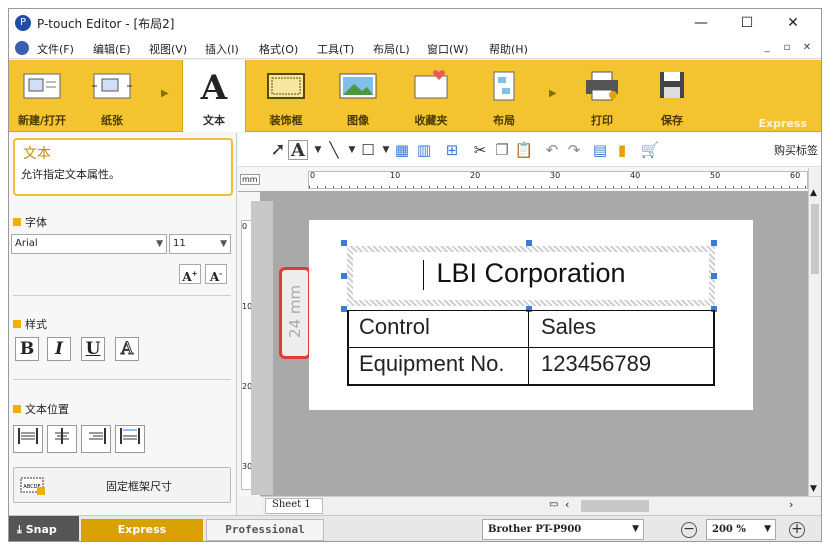  I want to click on chevron-down-icon: ▼, so click(767, 529).